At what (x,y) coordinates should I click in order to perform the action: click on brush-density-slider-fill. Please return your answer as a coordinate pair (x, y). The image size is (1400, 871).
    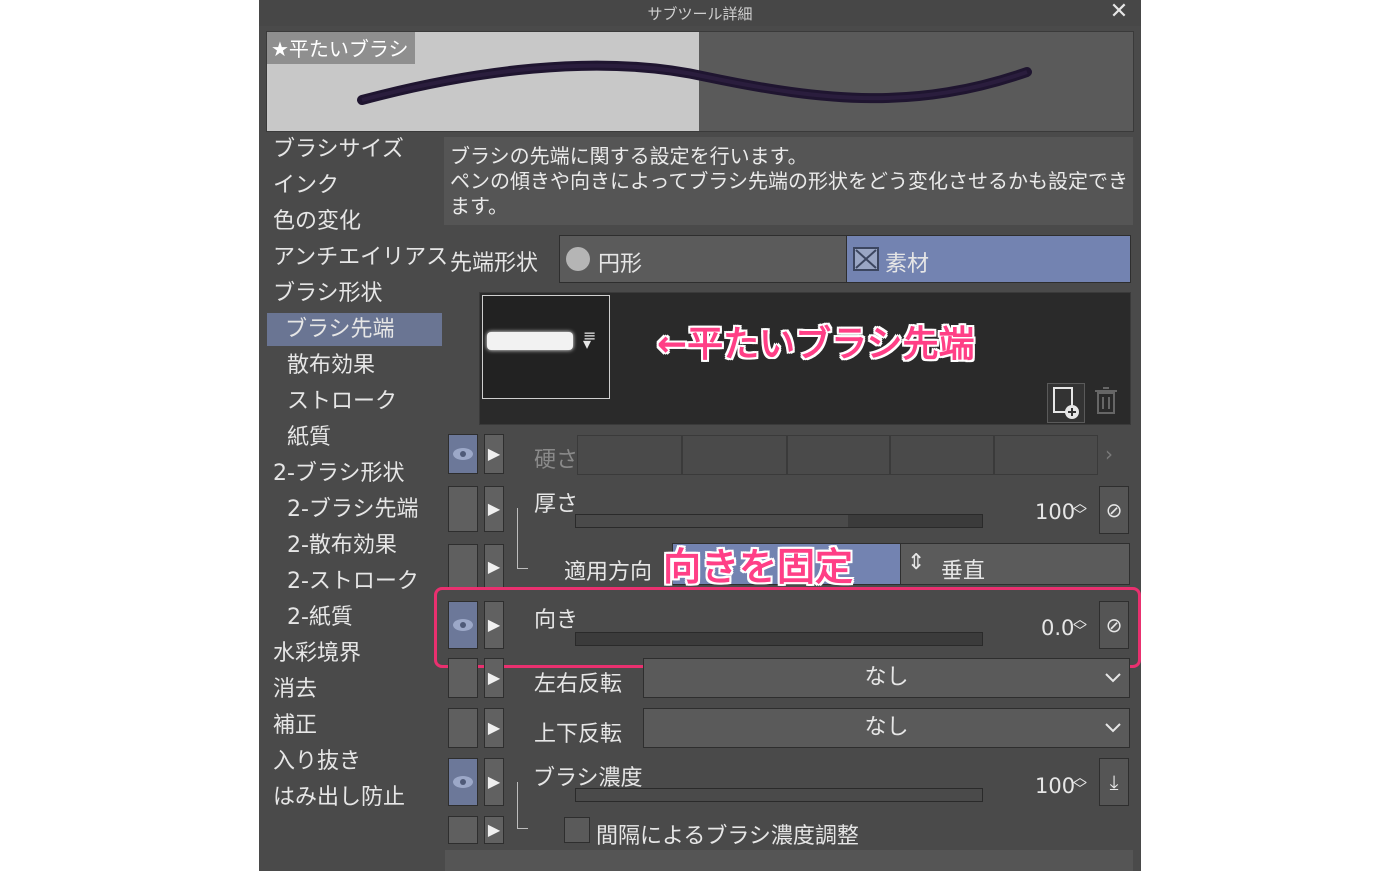
    Looking at the image, I should click on (779, 795).